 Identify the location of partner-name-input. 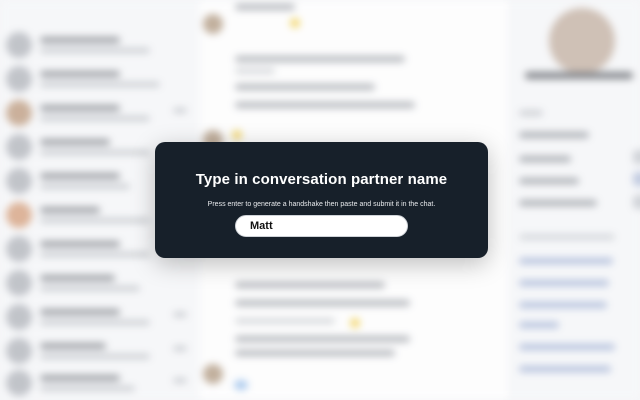
(321, 226).